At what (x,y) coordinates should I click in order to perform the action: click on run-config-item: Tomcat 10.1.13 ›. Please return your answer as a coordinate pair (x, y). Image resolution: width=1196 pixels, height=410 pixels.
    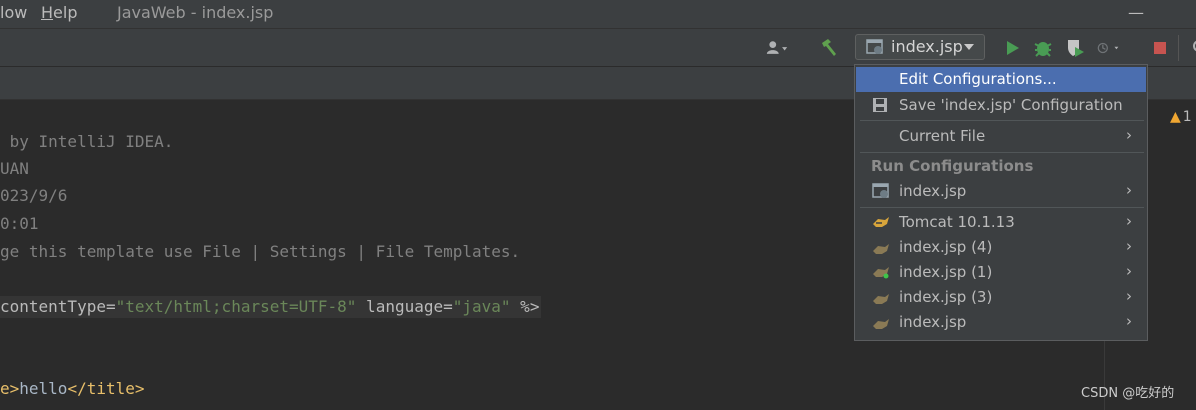
    Looking at the image, I should click on (1001, 222).